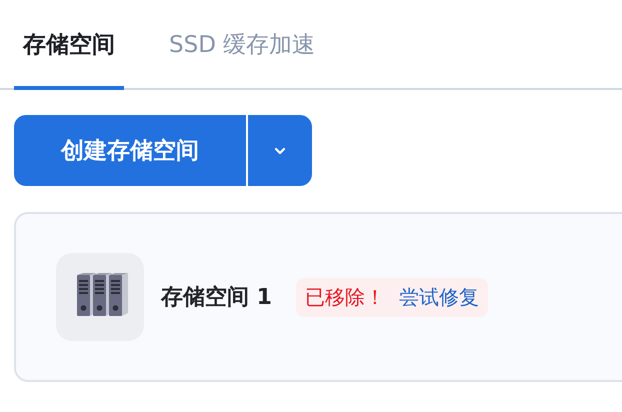 Image resolution: width=622 pixels, height=412 pixels. Describe the element at coordinates (216, 298) in the screenshot. I see `pool-name: 存储空间 1` at that location.